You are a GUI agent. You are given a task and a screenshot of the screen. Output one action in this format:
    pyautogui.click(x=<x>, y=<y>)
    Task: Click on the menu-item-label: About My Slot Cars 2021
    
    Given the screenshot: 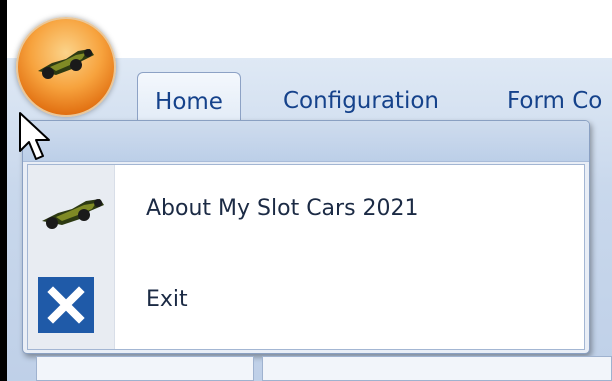 What is the action you would take?
    pyautogui.click(x=282, y=208)
    